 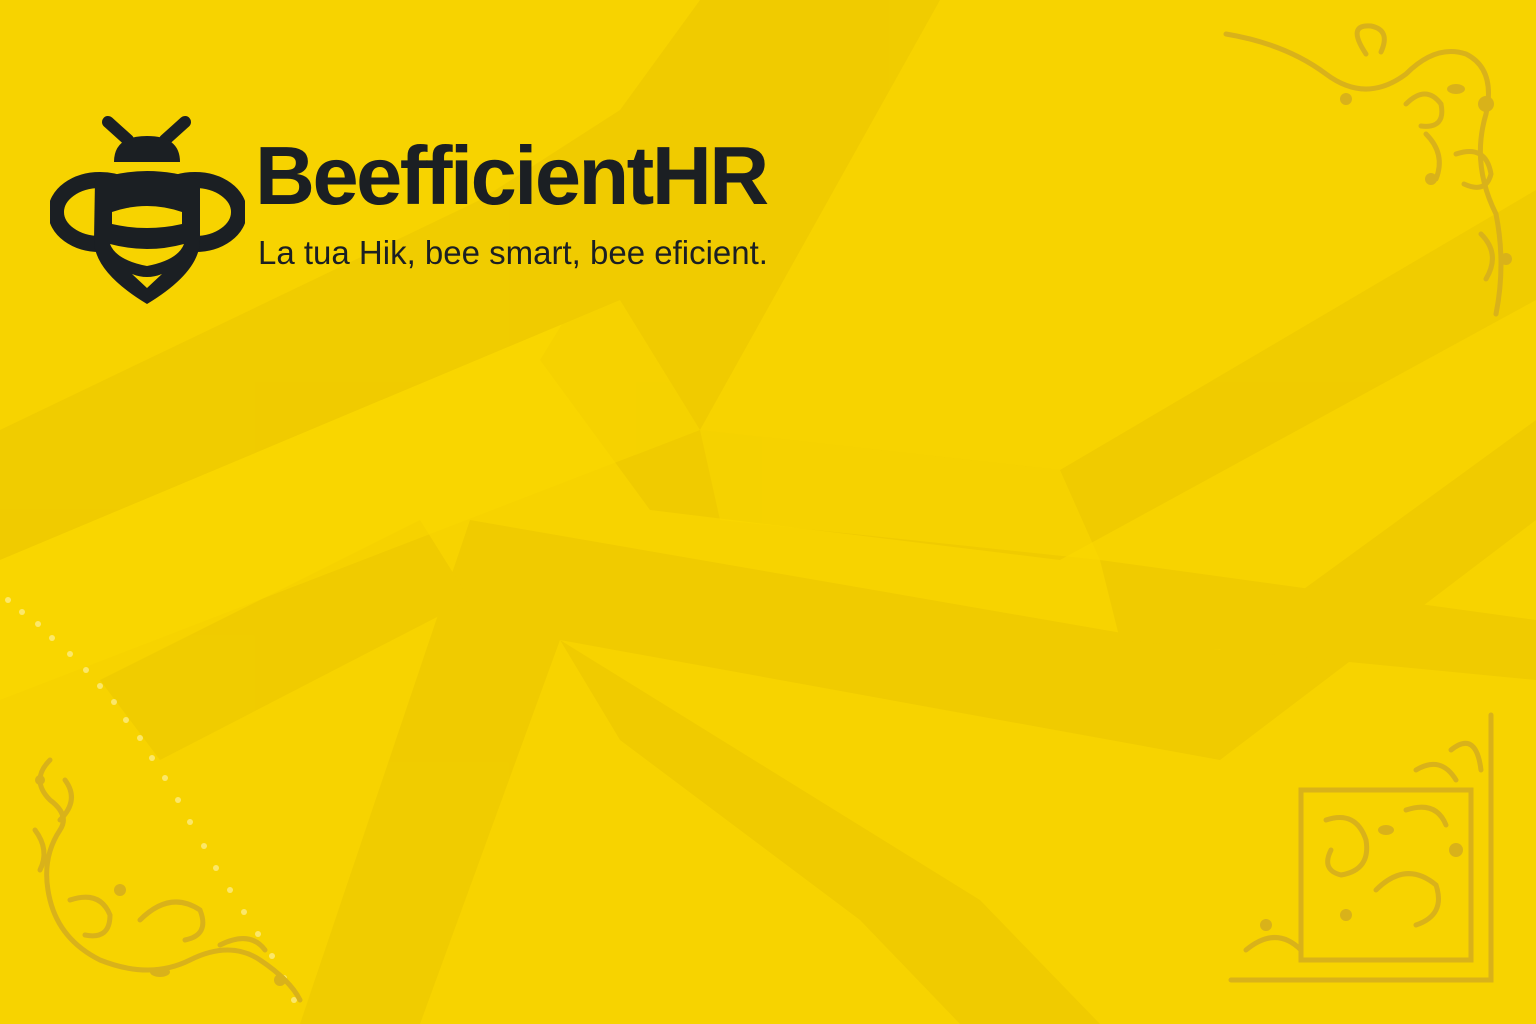 What do you see at coordinates (147, 210) in the screenshot?
I see `bee-icon` at bounding box center [147, 210].